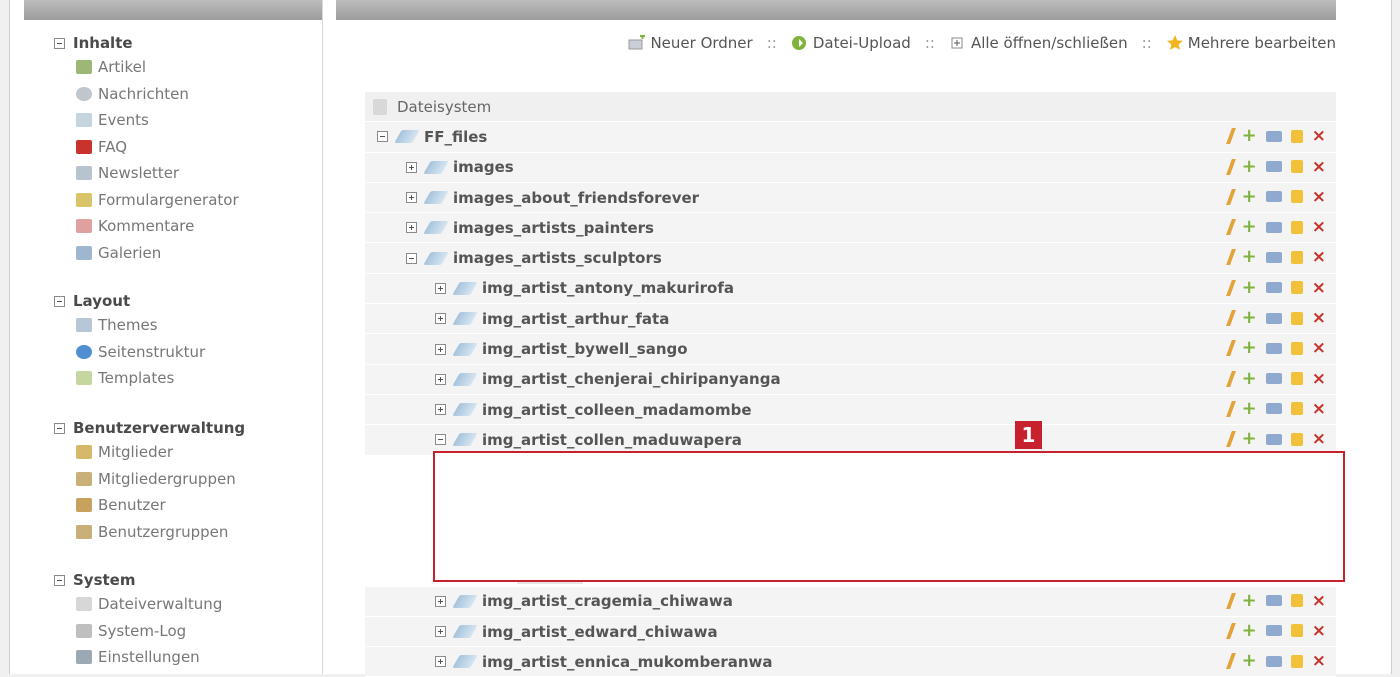  I want to click on sidebar-group-header: Benutzerverwaltung, so click(149, 428).